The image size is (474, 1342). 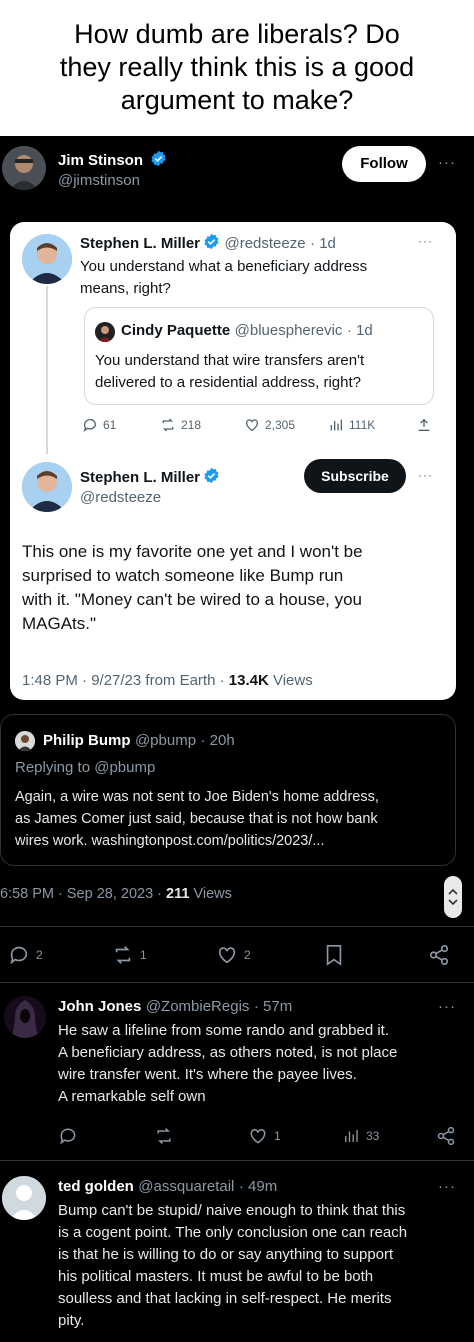 What do you see at coordinates (351, 425) in the screenshot?
I see `view-count-button: 111K` at bounding box center [351, 425].